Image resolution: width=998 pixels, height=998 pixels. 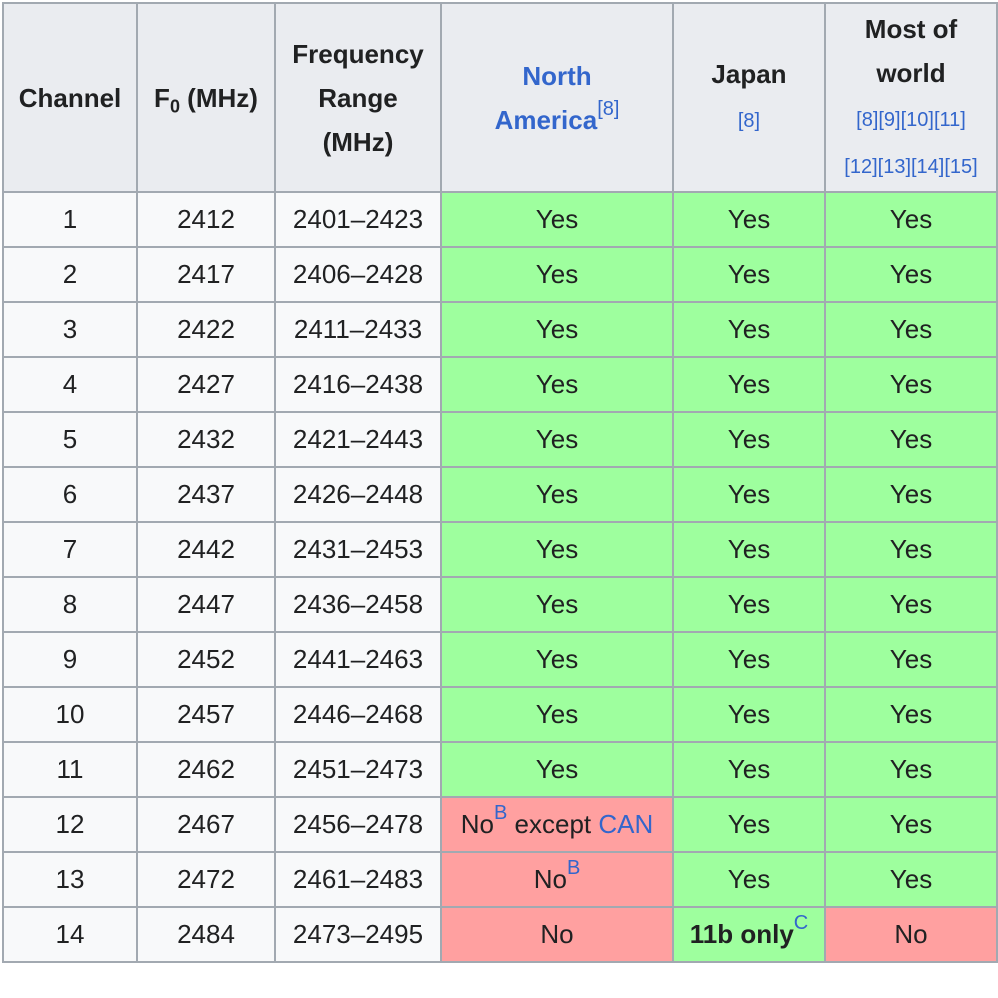 I want to click on channel-cell: 7, so click(x=70, y=549).